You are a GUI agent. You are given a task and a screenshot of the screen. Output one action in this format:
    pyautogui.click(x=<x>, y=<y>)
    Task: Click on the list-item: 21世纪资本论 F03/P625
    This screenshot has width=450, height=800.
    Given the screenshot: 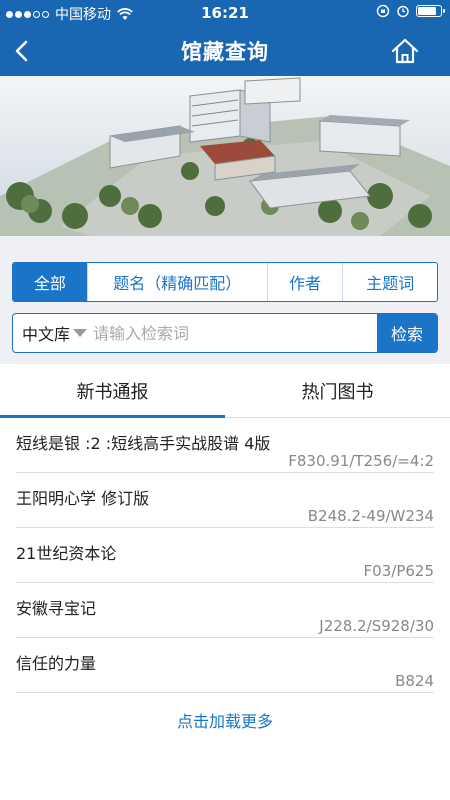 What is the action you would take?
    pyautogui.click(x=225, y=555)
    